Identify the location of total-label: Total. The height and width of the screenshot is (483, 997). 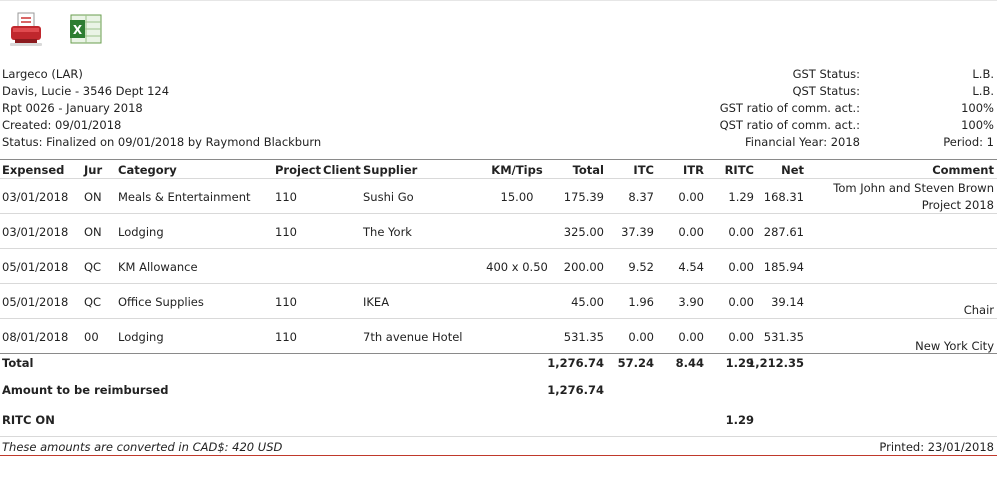
(18, 363).